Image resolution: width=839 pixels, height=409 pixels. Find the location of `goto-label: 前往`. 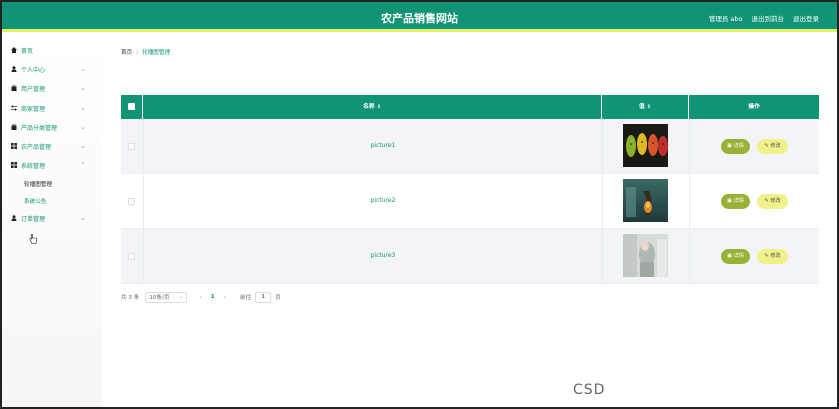

goto-label: 前往 is located at coordinates (246, 298).